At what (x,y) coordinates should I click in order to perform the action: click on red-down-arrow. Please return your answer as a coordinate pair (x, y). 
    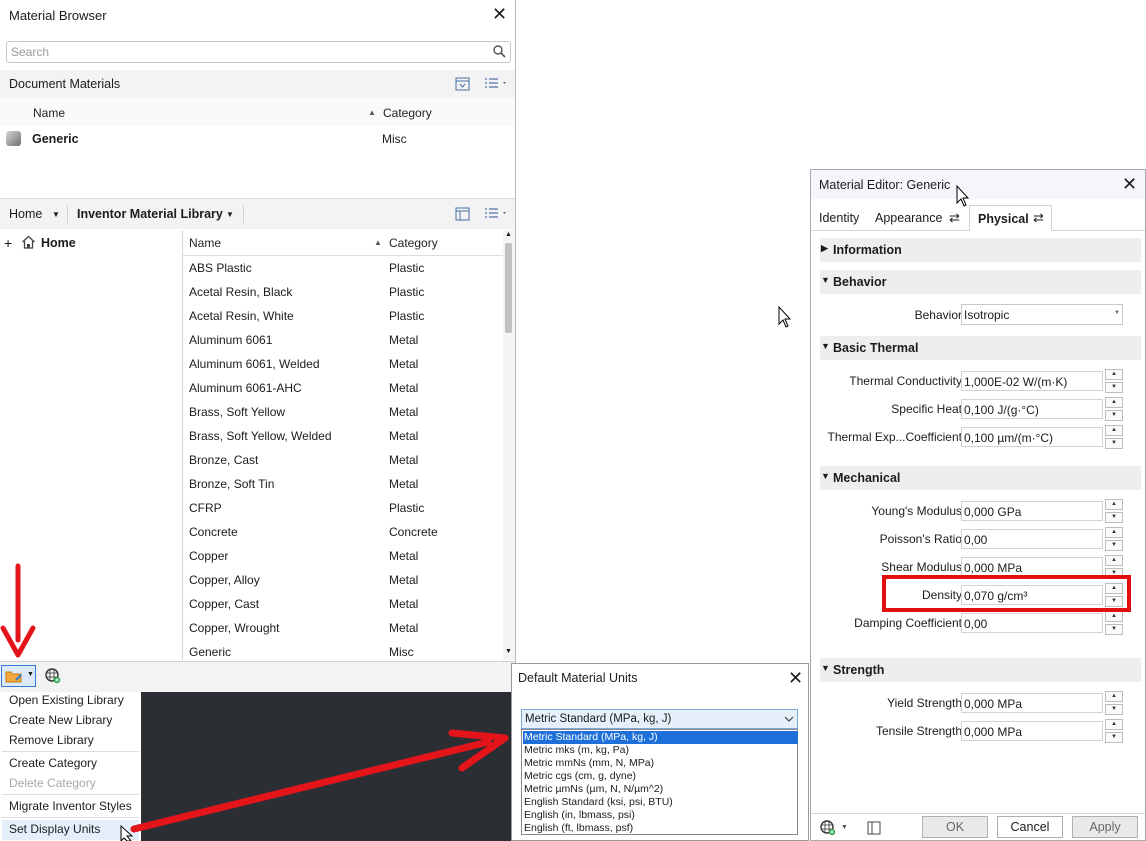
    Looking at the image, I should click on (18, 610).